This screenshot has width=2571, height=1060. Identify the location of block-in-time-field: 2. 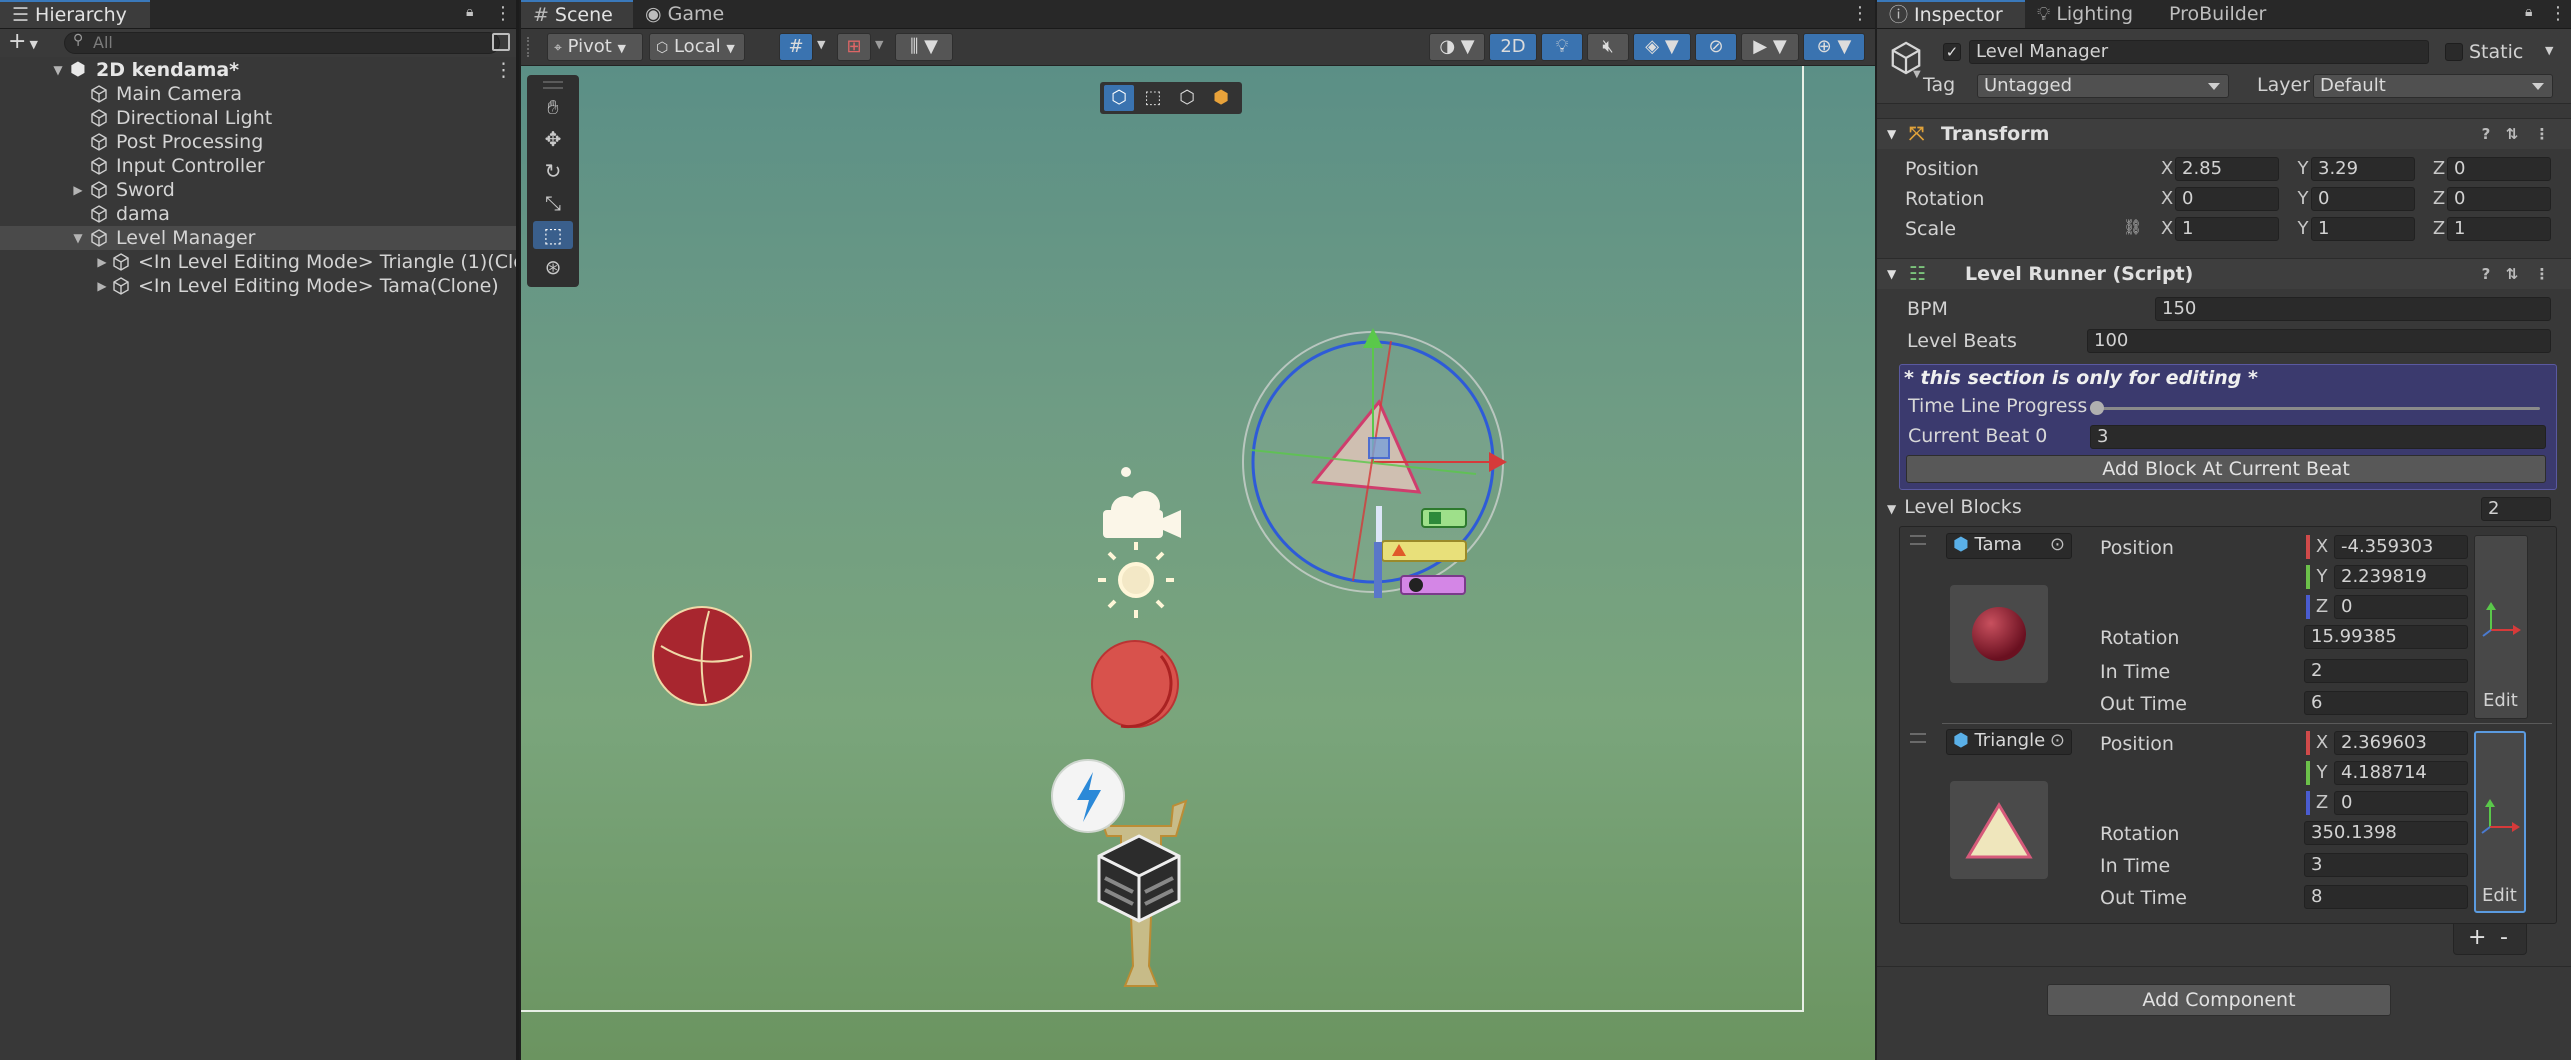
(2386, 671).